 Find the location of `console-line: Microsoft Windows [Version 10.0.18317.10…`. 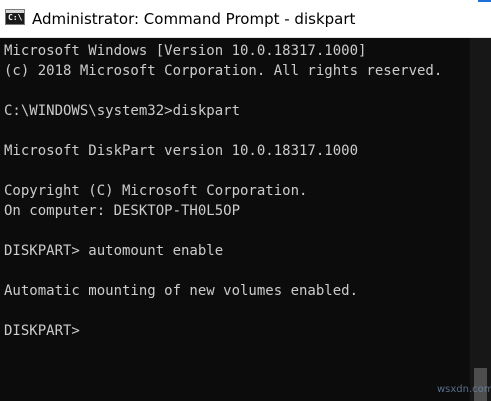

console-line: Microsoft Windows [Version 10.0.18317.10… is located at coordinates (185, 51).